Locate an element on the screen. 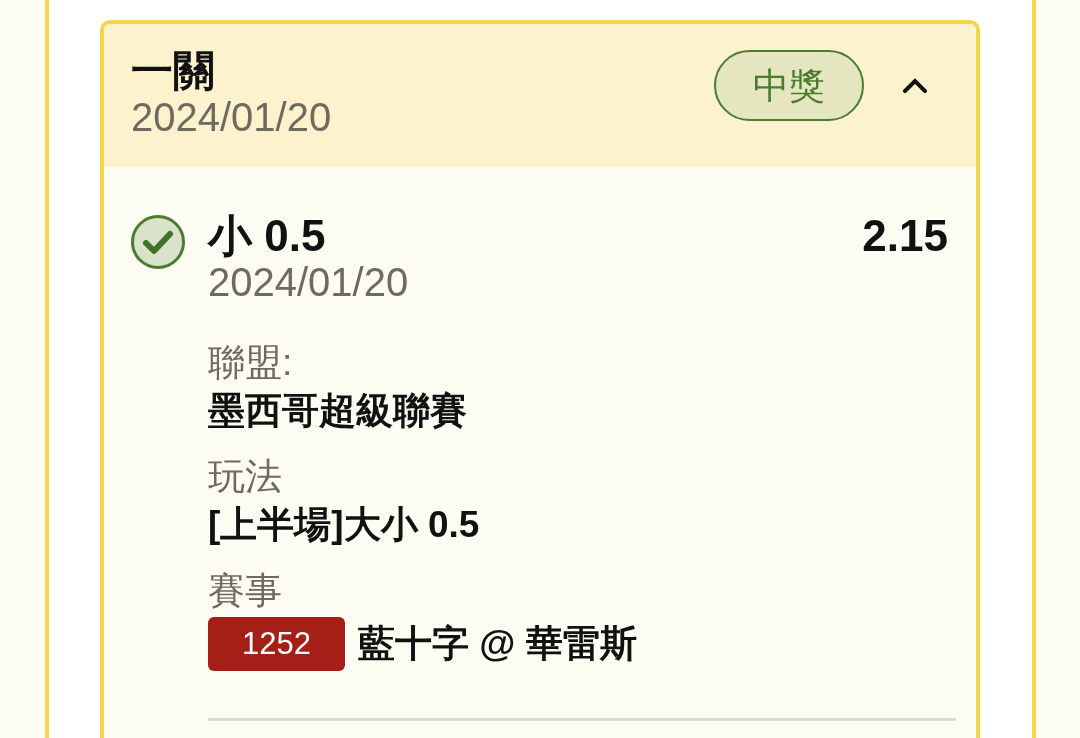  pick-label: 小 0.5 is located at coordinates (267, 236).